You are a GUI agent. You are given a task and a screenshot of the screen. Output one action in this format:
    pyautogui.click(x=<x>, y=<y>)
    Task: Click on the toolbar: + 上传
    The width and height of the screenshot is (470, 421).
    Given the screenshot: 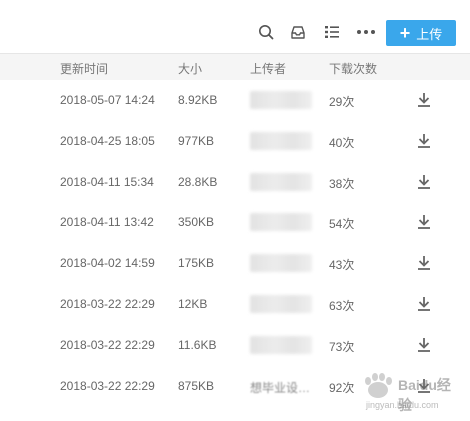 What is the action you would take?
    pyautogui.click(x=235, y=27)
    